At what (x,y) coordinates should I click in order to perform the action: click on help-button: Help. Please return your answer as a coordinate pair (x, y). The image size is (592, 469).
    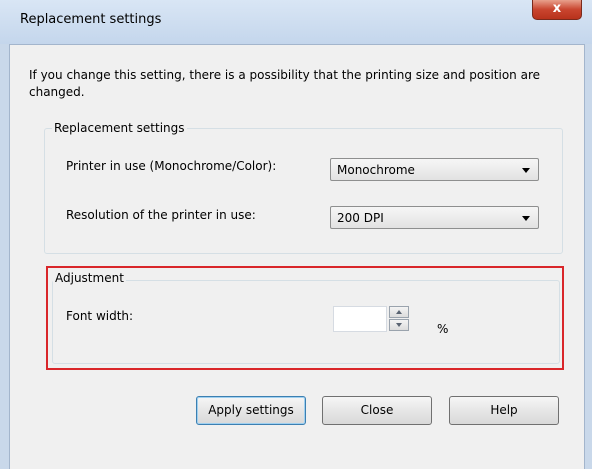
    Looking at the image, I should click on (504, 410).